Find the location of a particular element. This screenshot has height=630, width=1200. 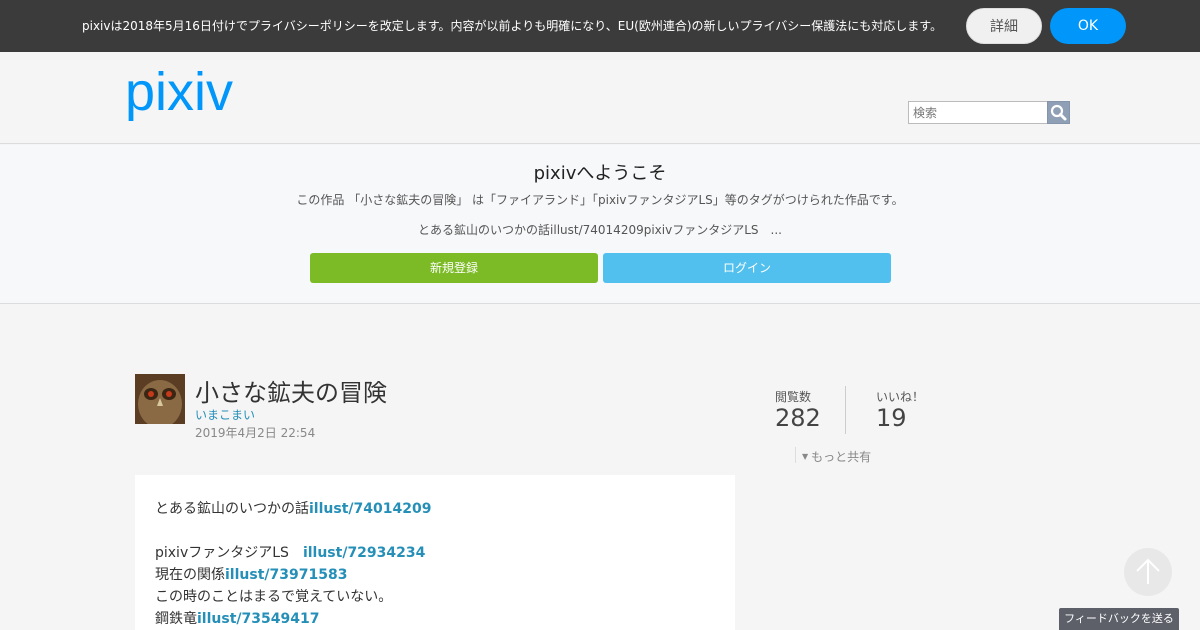

login-button: ログイン is located at coordinates (747, 268).